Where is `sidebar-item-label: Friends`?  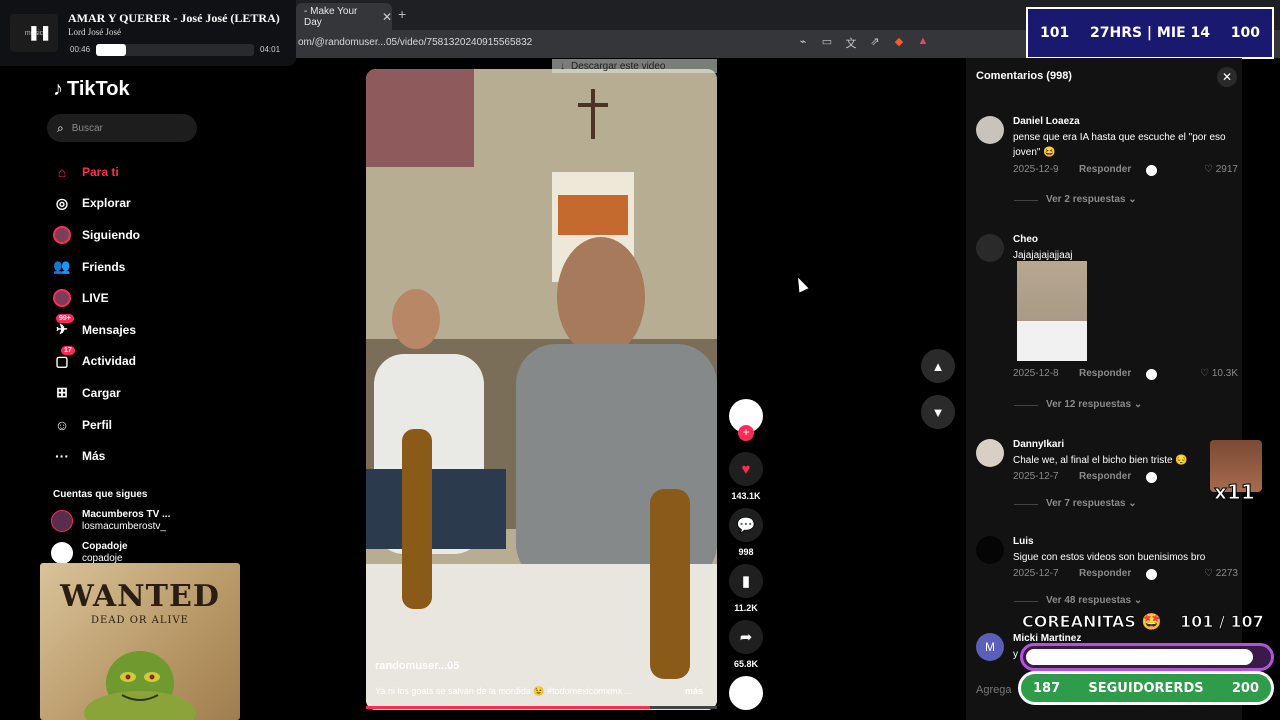
sidebar-item-label: Friends is located at coordinates (104, 266).